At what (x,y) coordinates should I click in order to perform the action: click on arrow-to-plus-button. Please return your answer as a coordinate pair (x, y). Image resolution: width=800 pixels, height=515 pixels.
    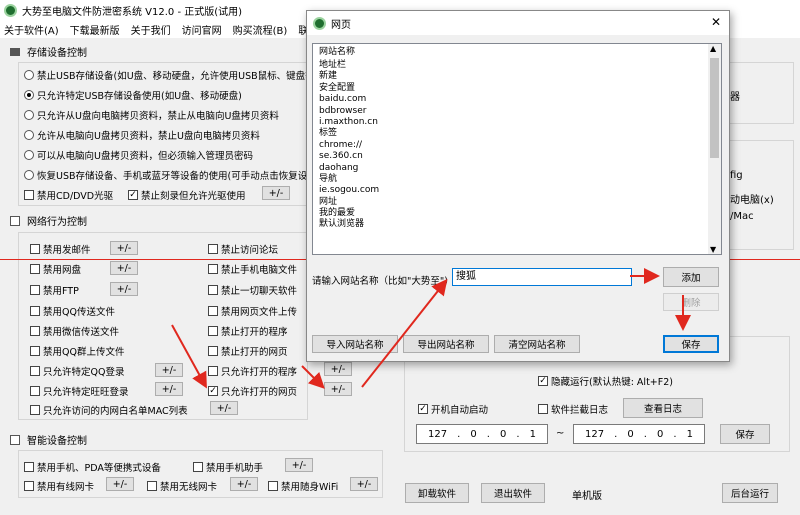
    Looking at the image, I should click on (313, 377).